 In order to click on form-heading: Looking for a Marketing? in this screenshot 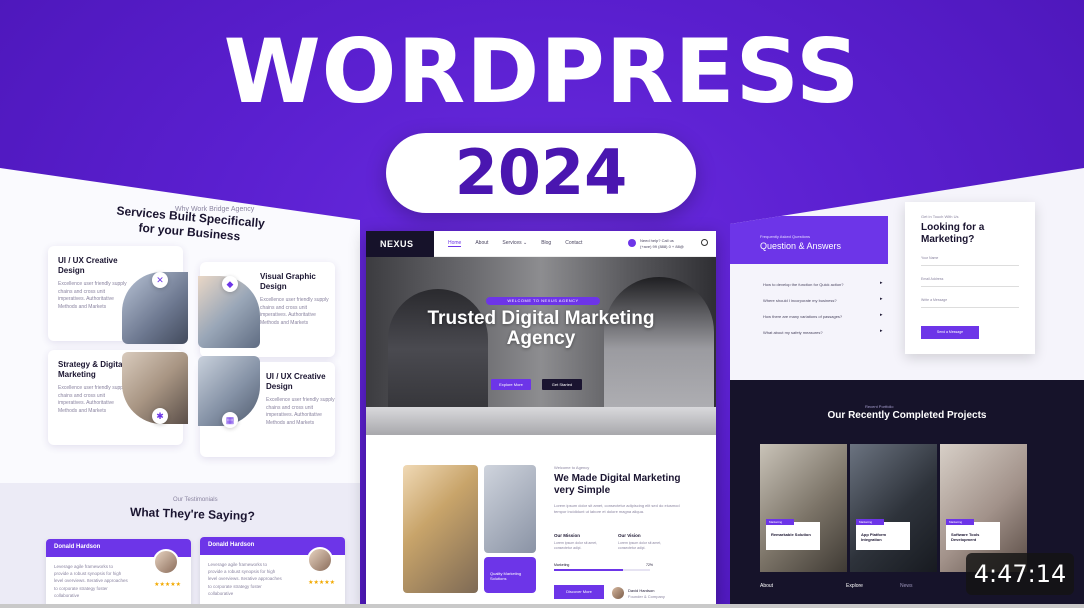, I will do `click(953, 233)`.